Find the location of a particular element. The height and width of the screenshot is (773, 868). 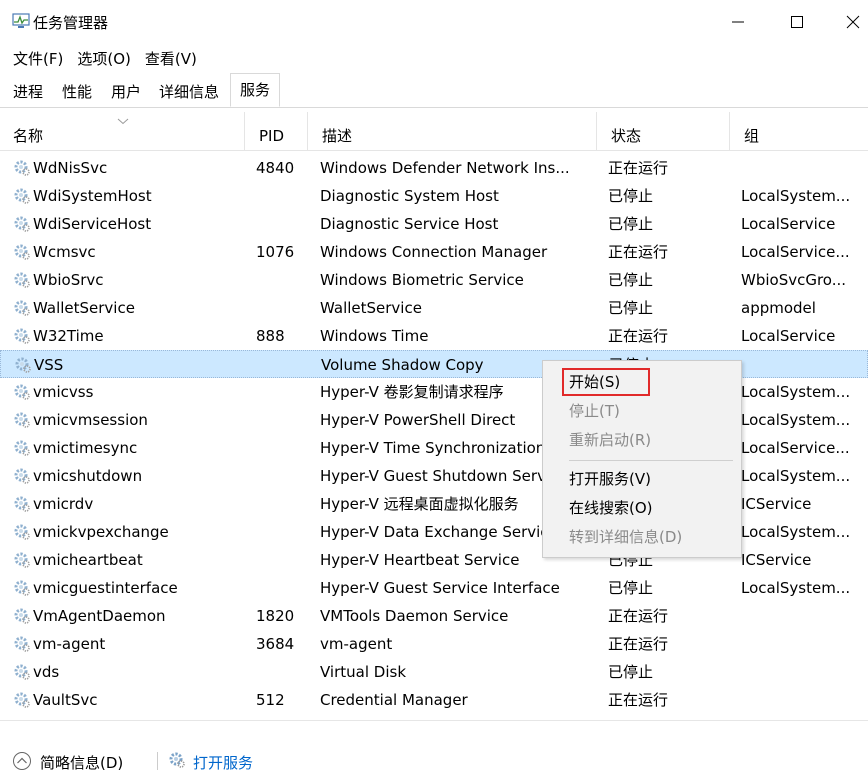

status-bar: 简略信息(D) 打开服务 is located at coordinates (434, 746).